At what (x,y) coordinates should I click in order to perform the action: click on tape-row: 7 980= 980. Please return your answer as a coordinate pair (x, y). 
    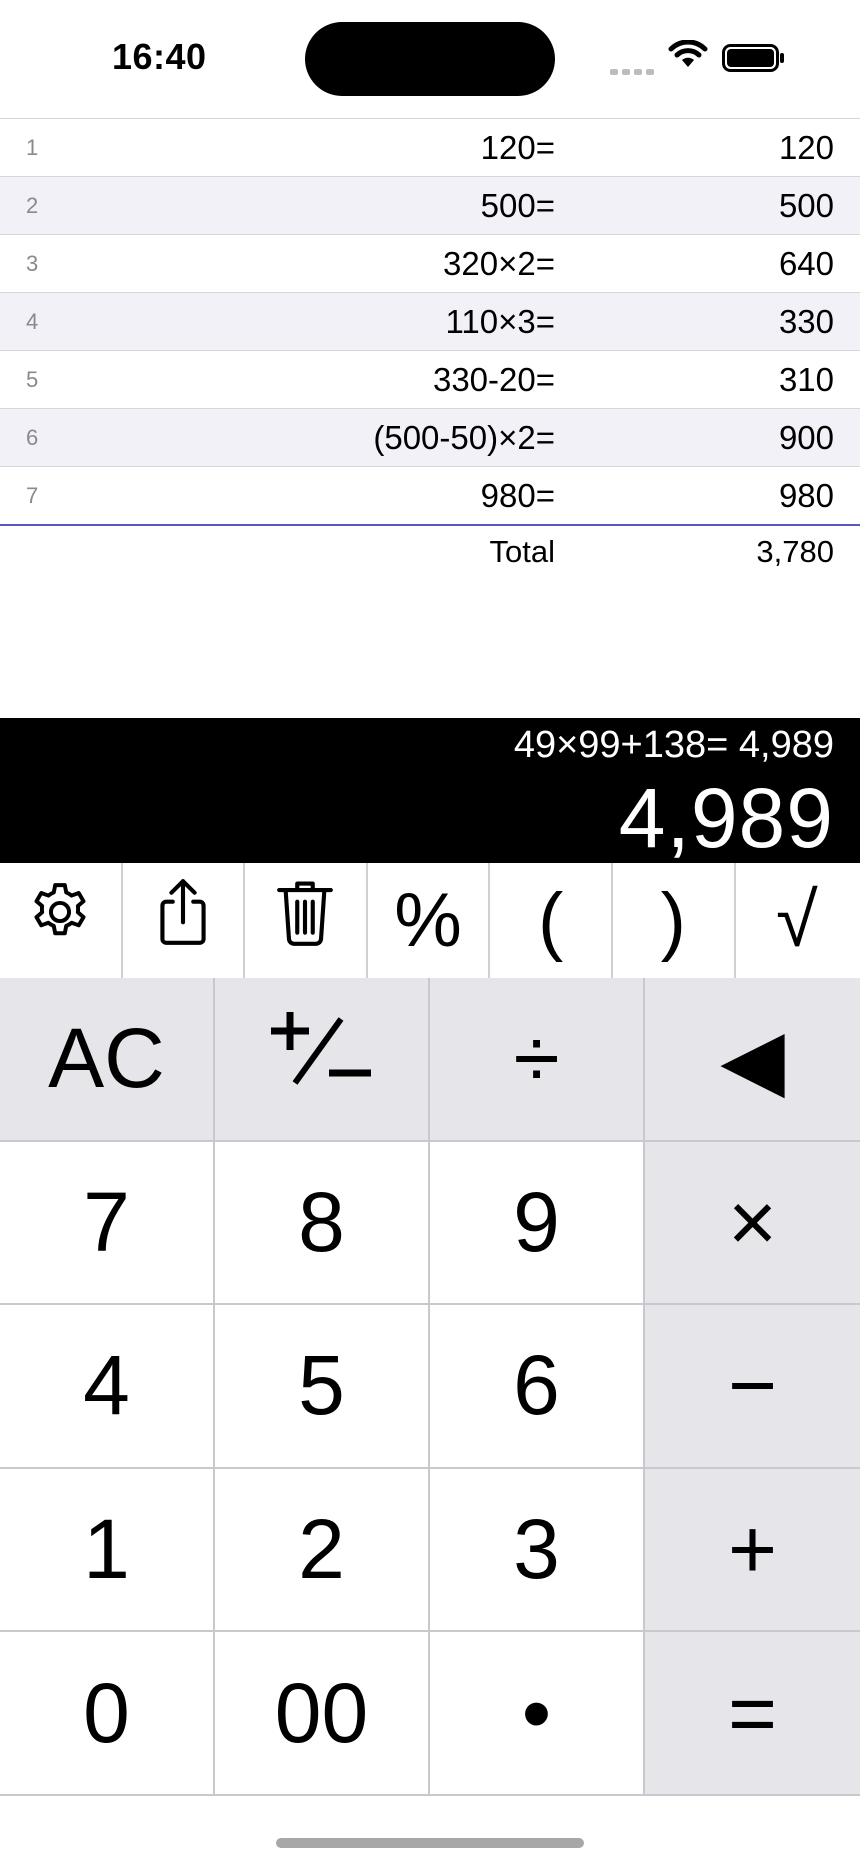
    Looking at the image, I should click on (430, 495).